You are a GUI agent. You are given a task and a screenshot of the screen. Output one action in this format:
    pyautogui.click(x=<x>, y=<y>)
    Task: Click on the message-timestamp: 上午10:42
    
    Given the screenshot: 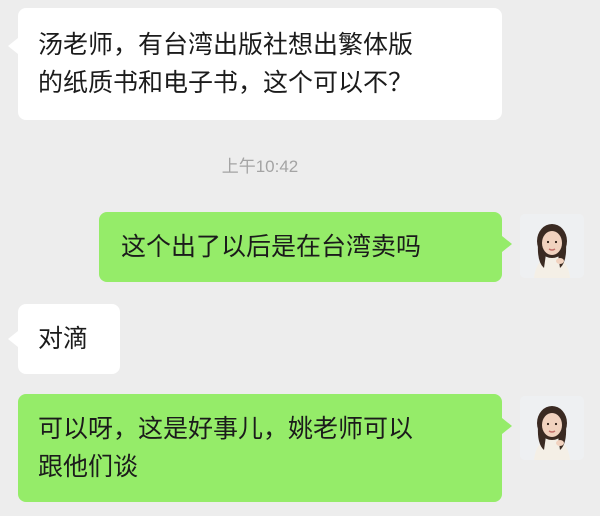 What is the action you would take?
    pyautogui.click(x=260, y=166)
    